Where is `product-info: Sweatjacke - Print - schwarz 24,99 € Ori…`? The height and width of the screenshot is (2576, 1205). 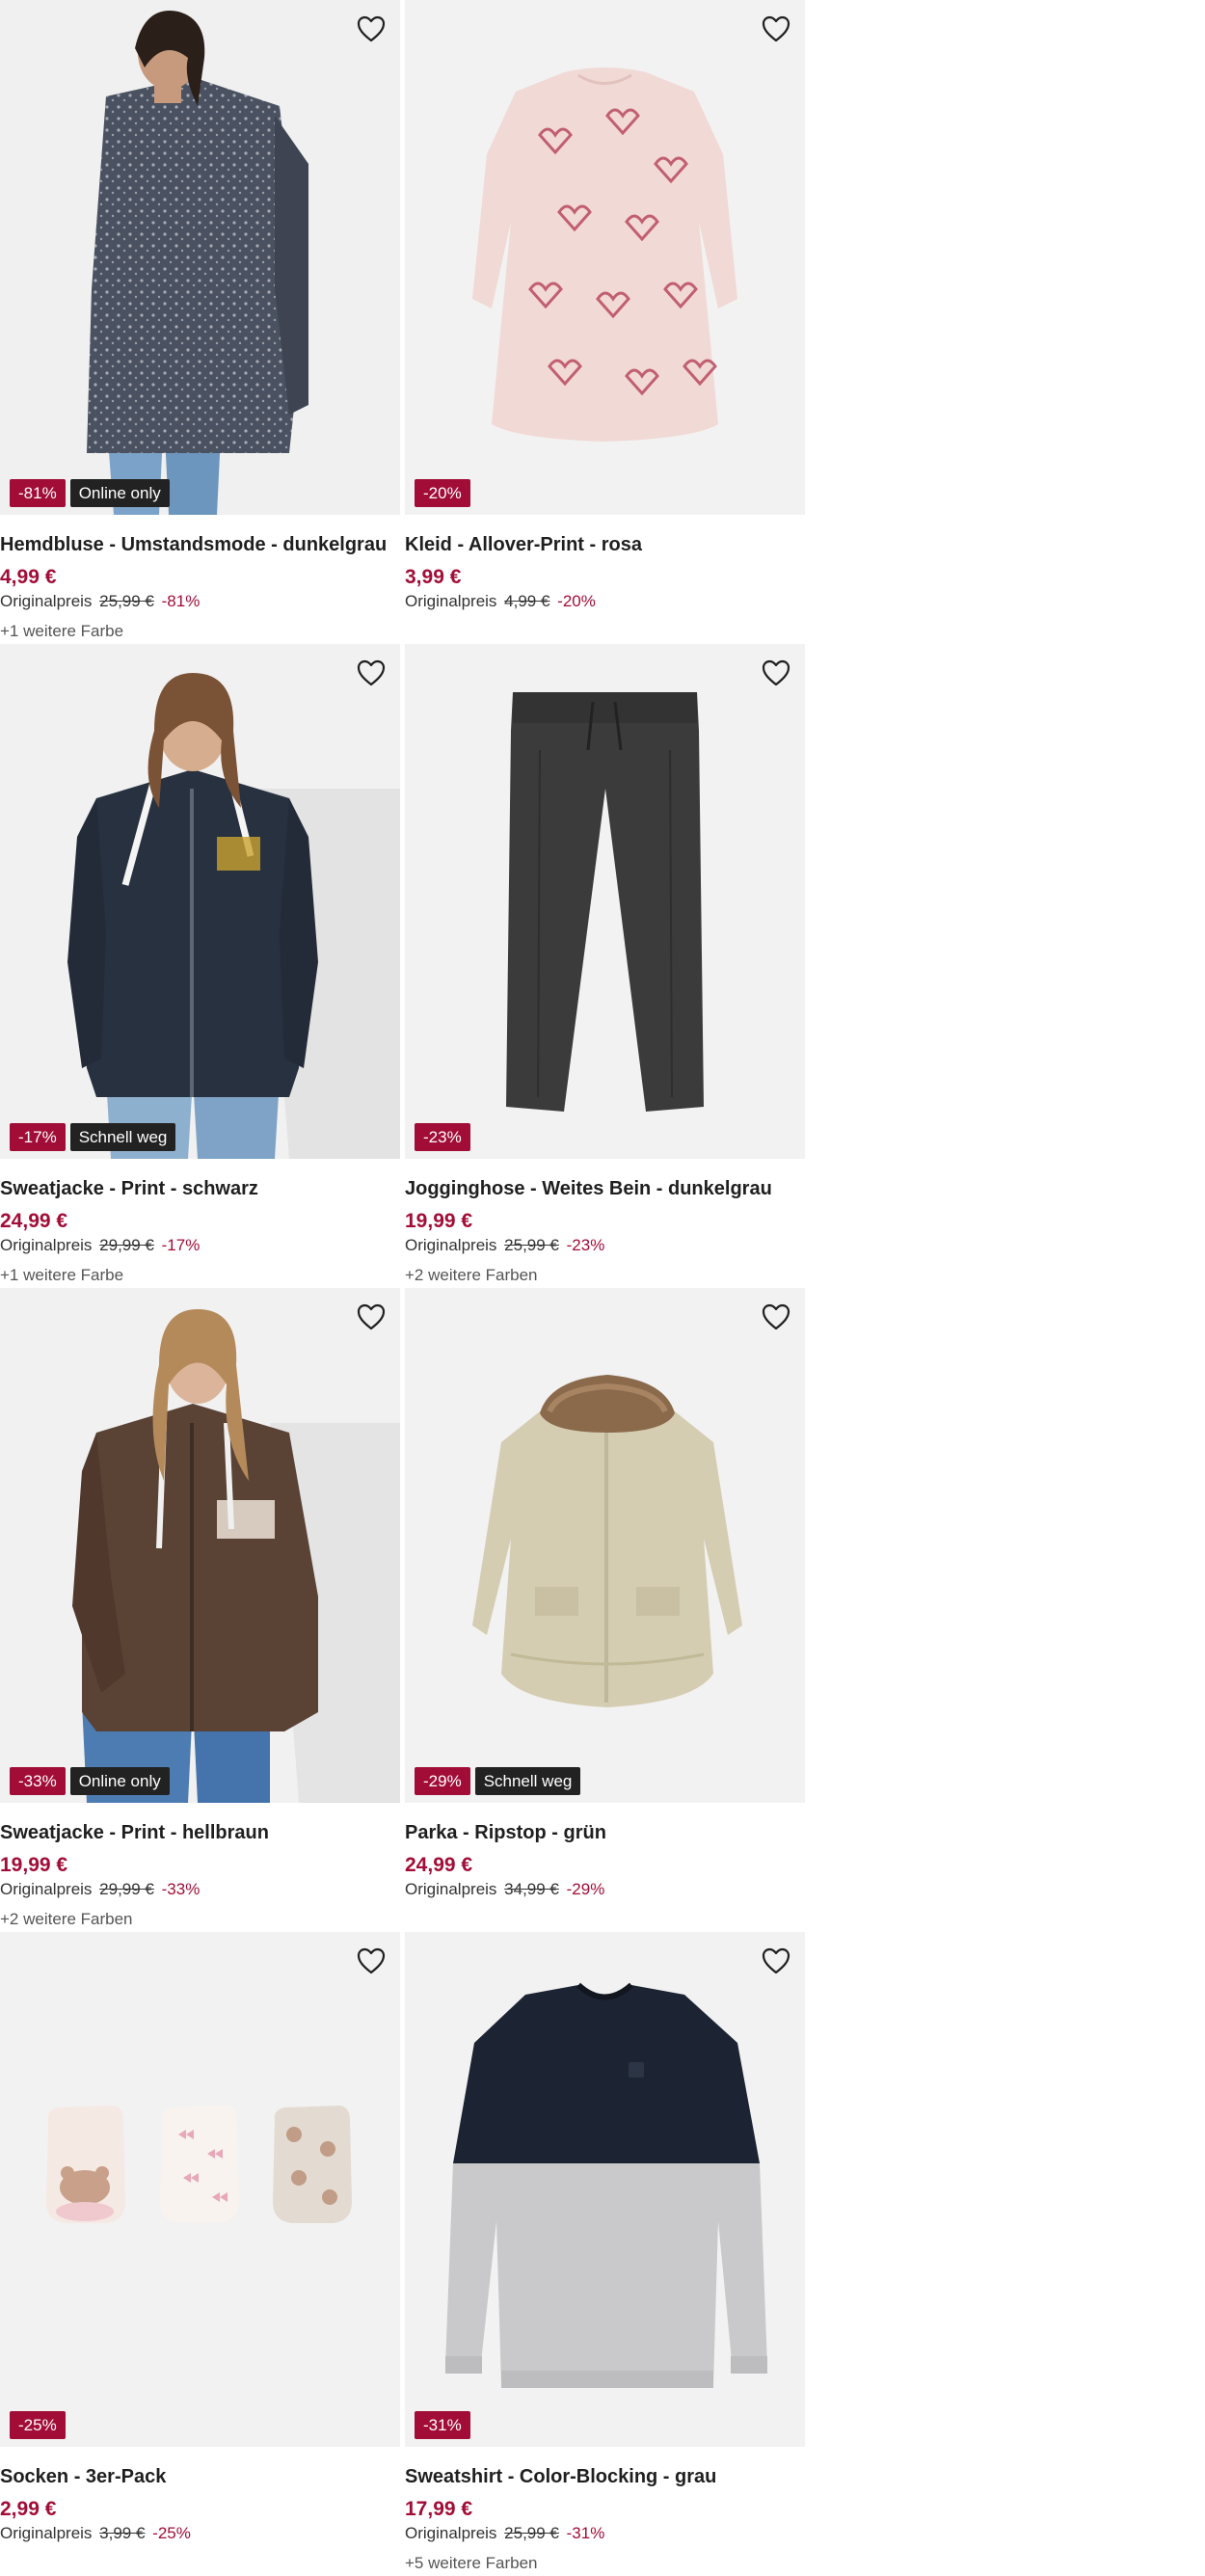
product-info: Sweatjacke - Print - schwarz 24,99 € Ori… is located at coordinates (200, 1223).